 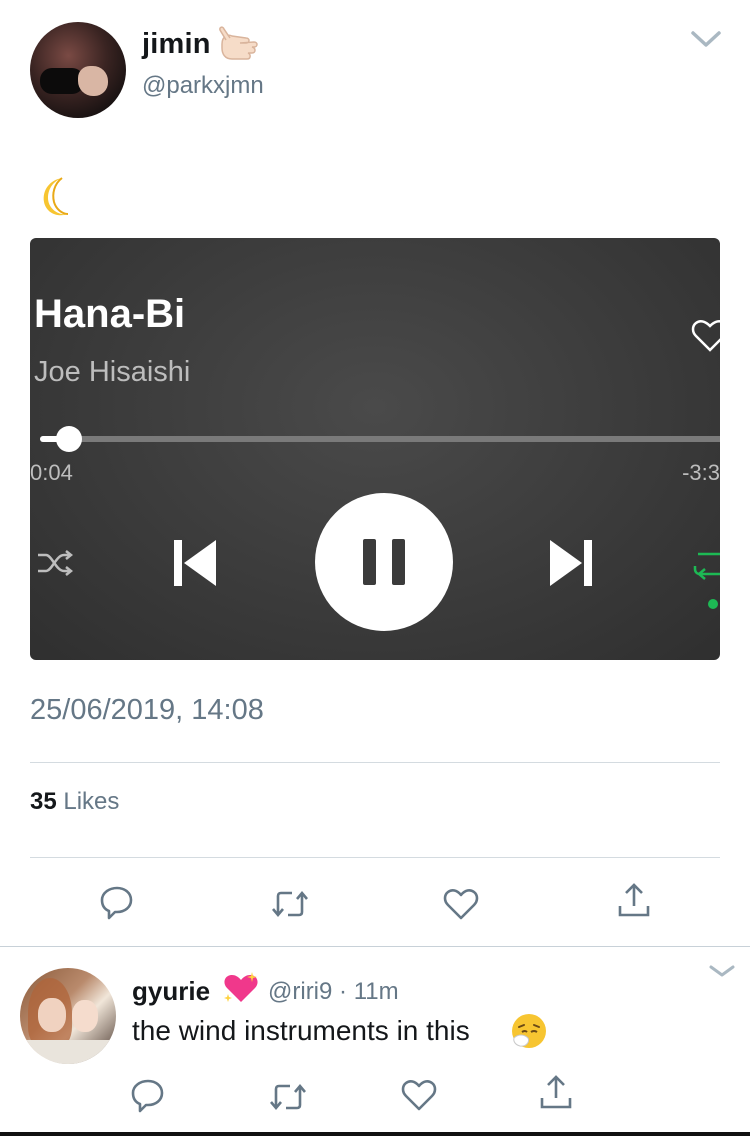 I want to click on sneezing-face-emoji-icon, so click(x=529, y=1031).